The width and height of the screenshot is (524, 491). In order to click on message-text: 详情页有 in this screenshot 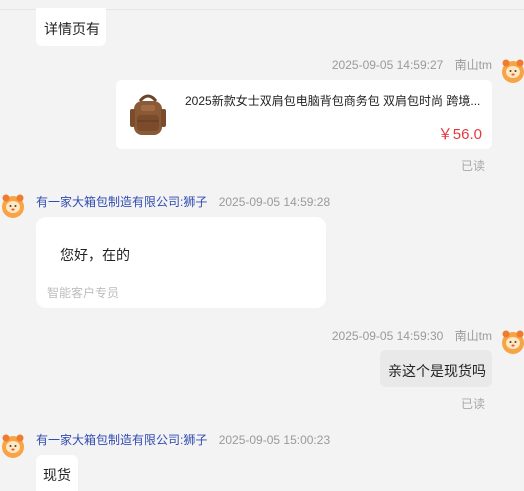, I will do `click(72, 29)`.